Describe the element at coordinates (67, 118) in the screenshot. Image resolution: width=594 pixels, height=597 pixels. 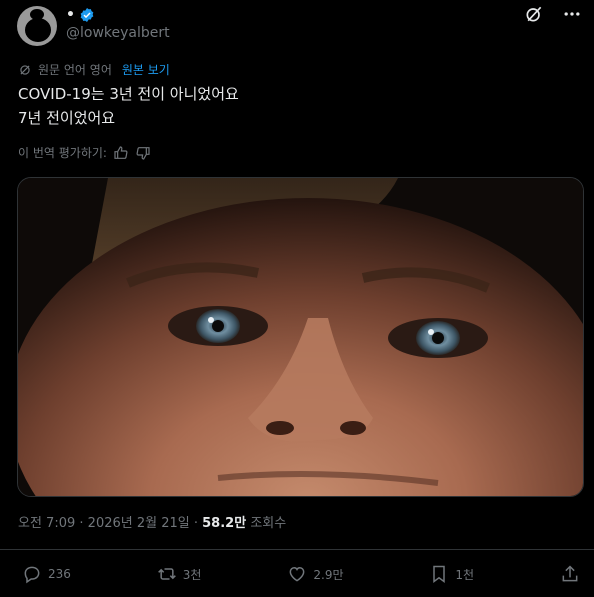
I see `tweet-line: 7년 전이었어요` at that location.